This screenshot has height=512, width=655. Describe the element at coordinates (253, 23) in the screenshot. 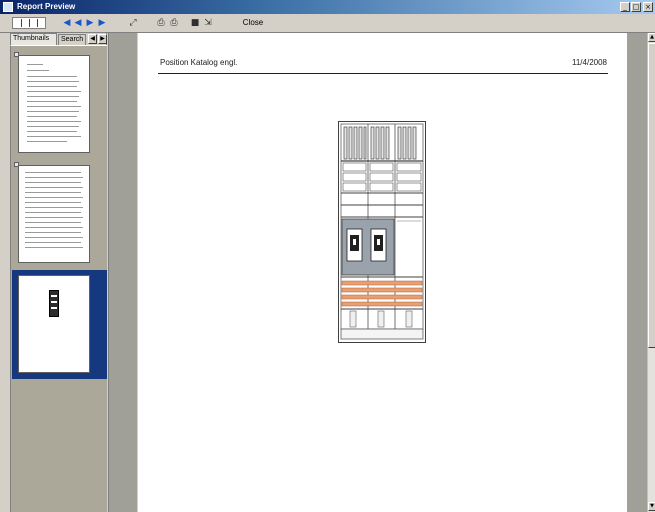

I see `close-button: Close` at that location.